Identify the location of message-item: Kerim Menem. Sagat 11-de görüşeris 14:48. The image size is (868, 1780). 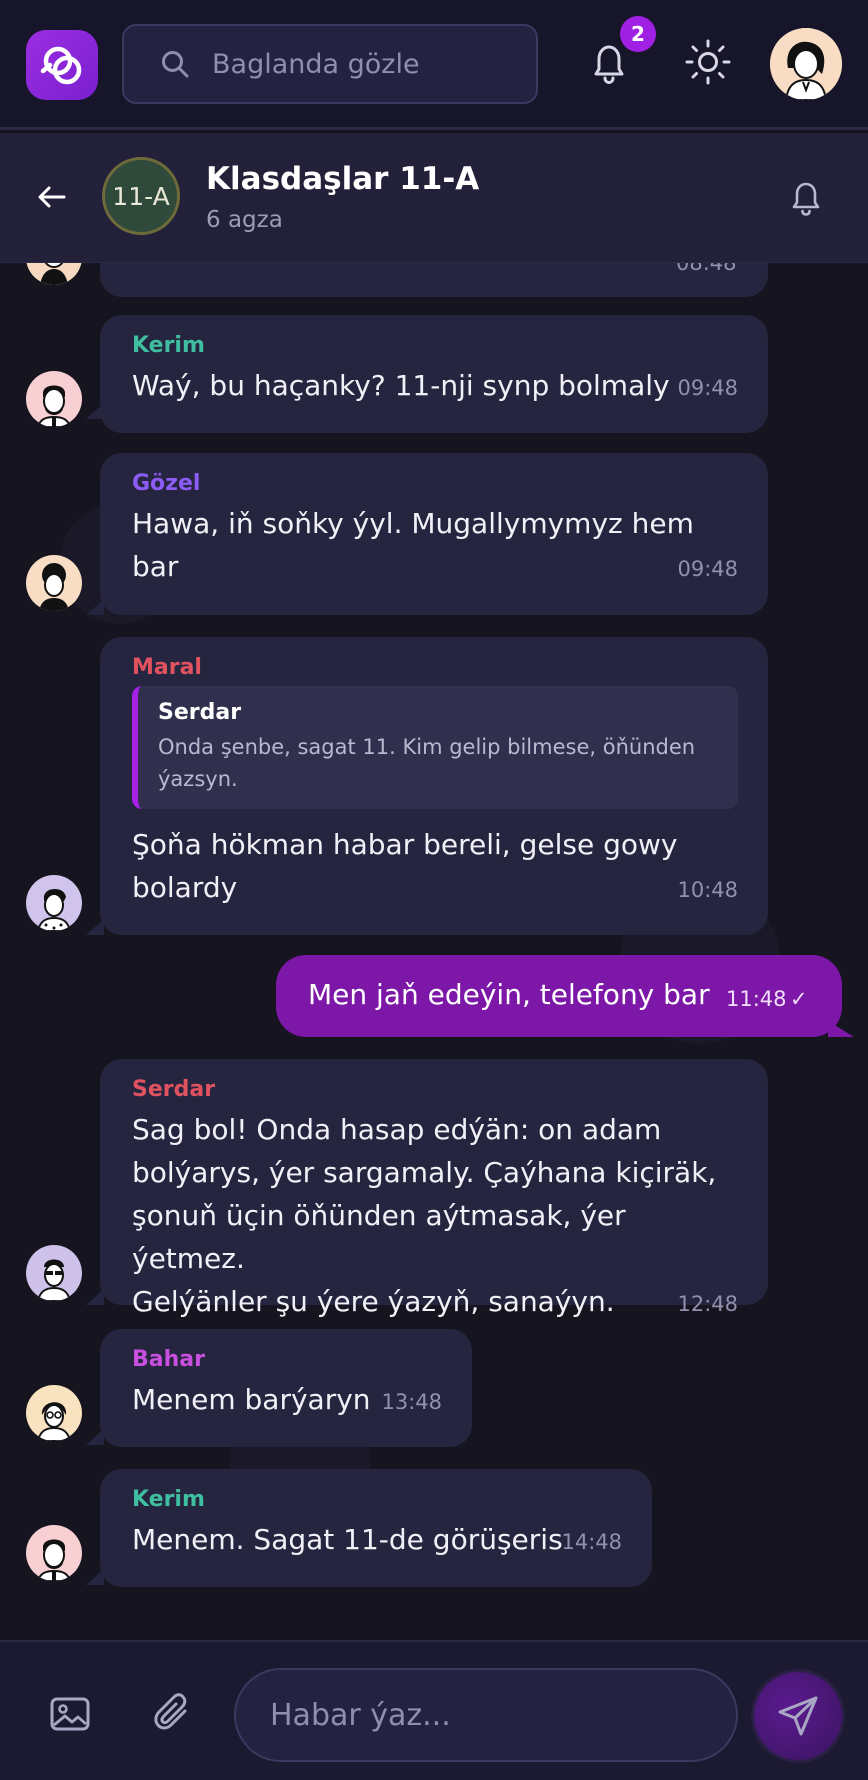
(434, 1529).